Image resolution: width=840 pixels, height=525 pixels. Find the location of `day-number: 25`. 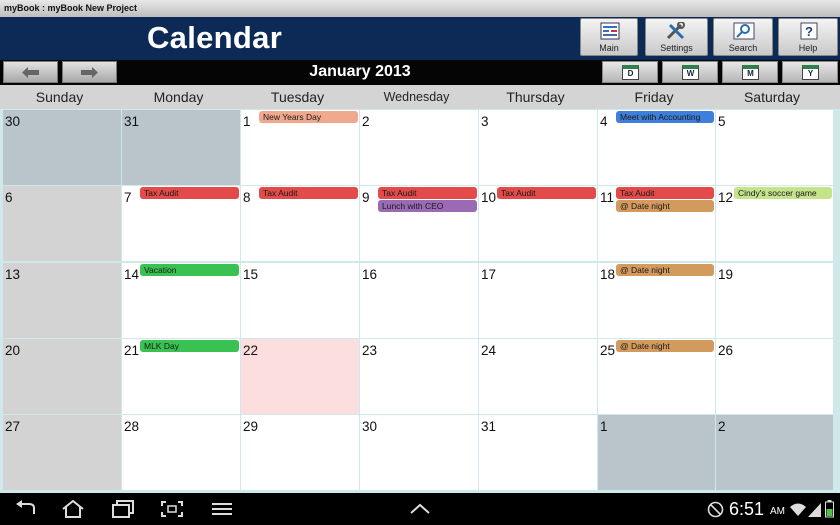

day-number: 25 is located at coordinates (608, 350).